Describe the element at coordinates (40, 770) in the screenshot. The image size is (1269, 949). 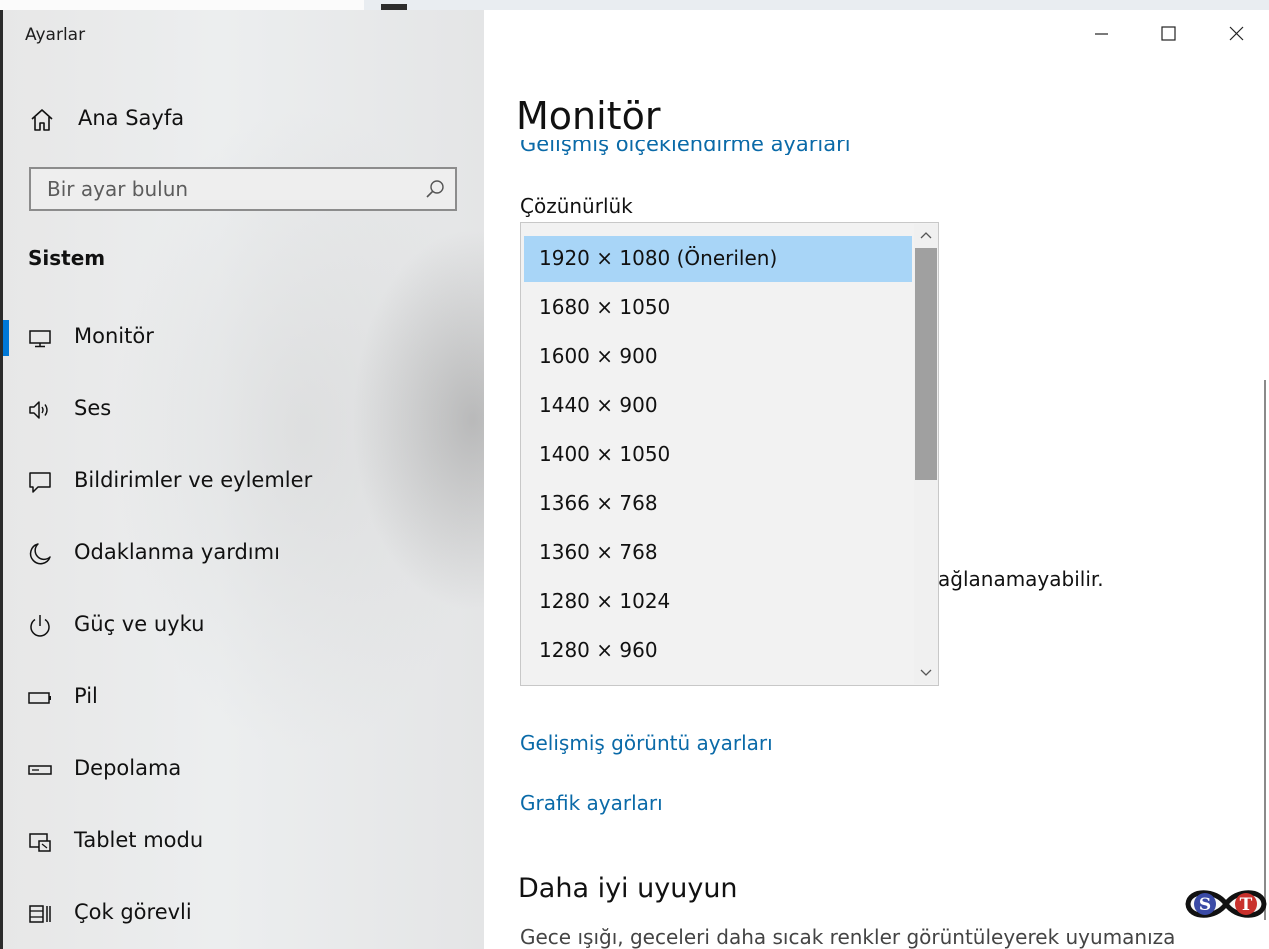
I see `storage-icon` at that location.